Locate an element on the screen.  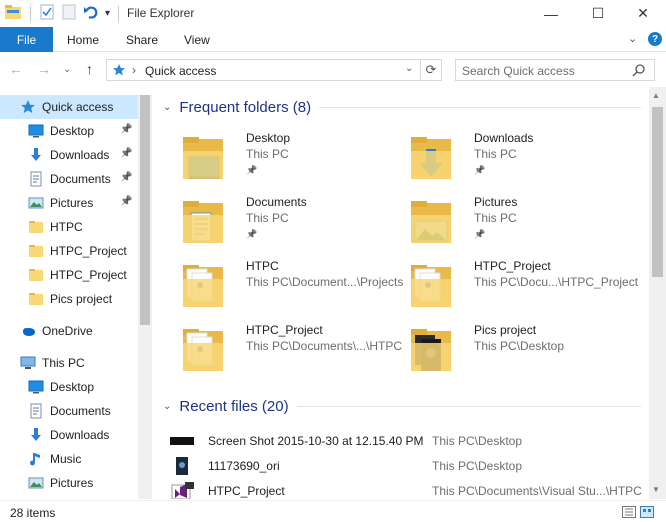
recent-files-title: Recent files (20) is located at coordinates (234, 406).